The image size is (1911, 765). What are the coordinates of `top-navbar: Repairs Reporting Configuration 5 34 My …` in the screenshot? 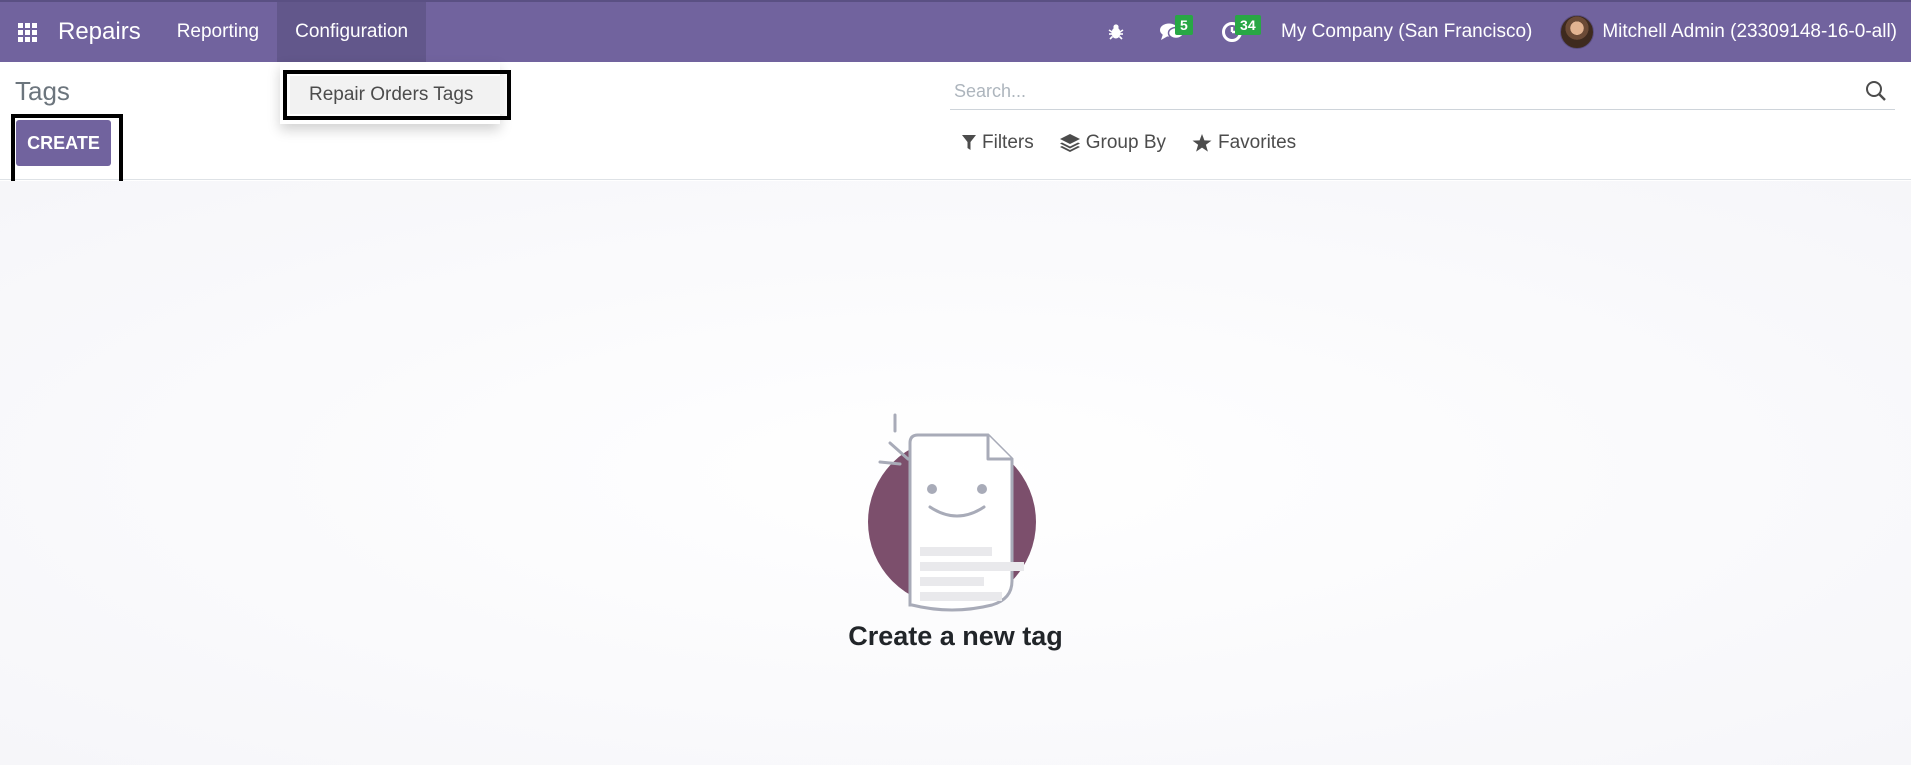 It's located at (955, 31).